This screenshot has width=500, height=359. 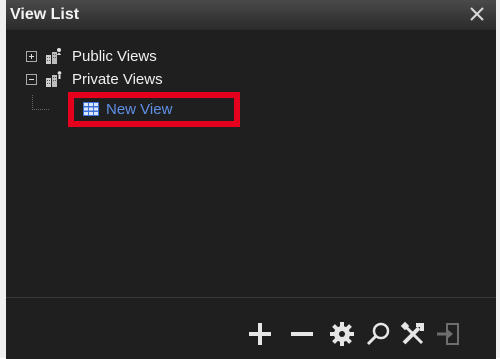 What do you see at coordinates (139, 109) in the screenshot?
I see `tree-node-label: New View` at bounding box center [139, 109].